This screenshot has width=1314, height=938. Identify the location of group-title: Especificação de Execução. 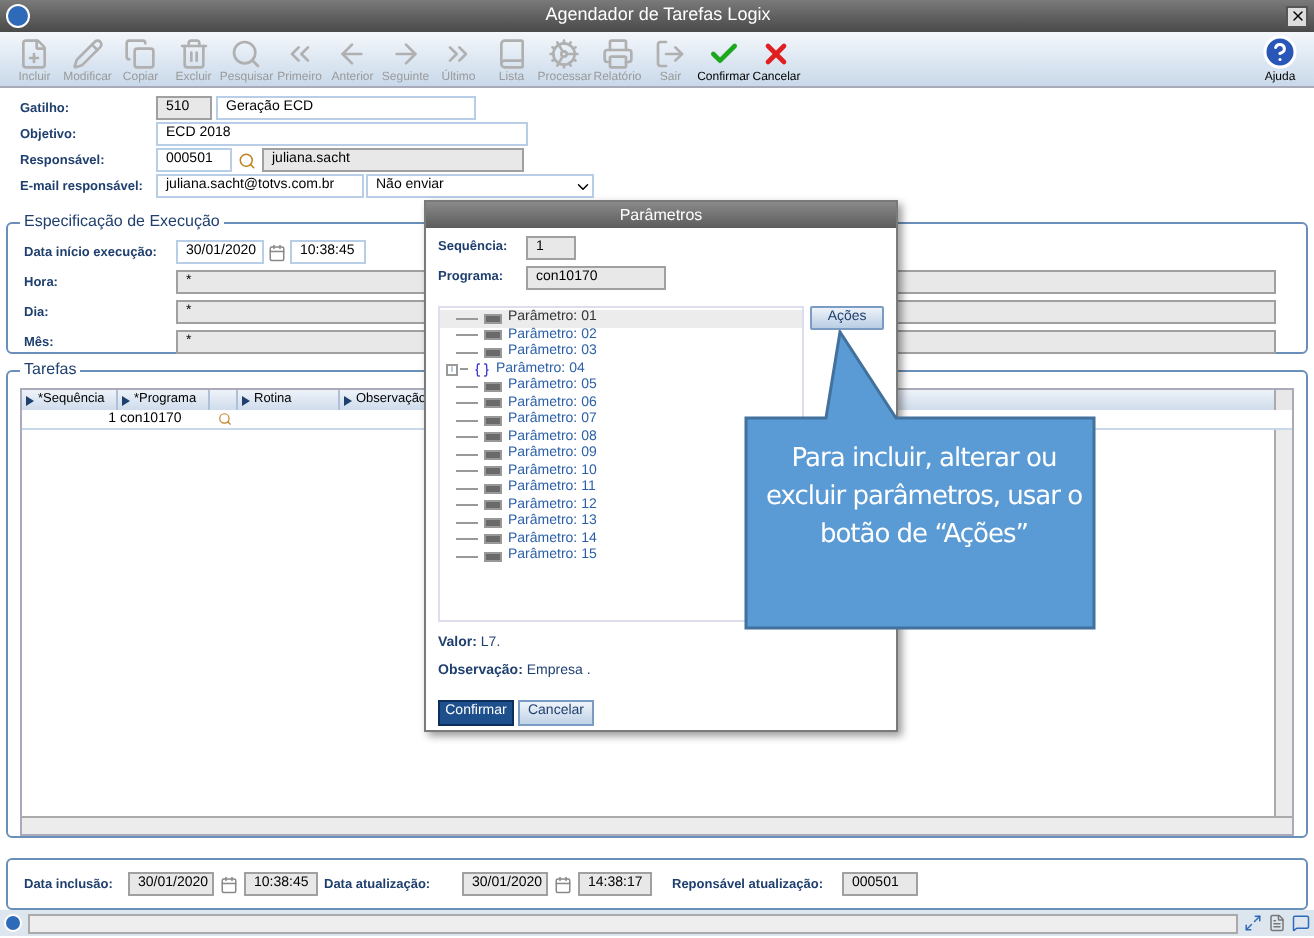
(122, 222).